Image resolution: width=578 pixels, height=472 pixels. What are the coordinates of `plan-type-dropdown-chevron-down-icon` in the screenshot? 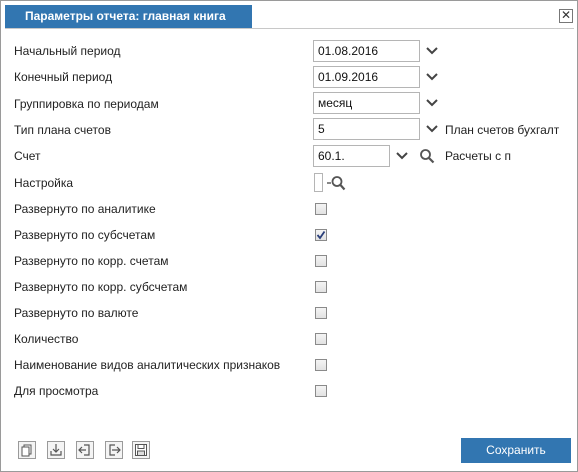 It's located at (432, 129).